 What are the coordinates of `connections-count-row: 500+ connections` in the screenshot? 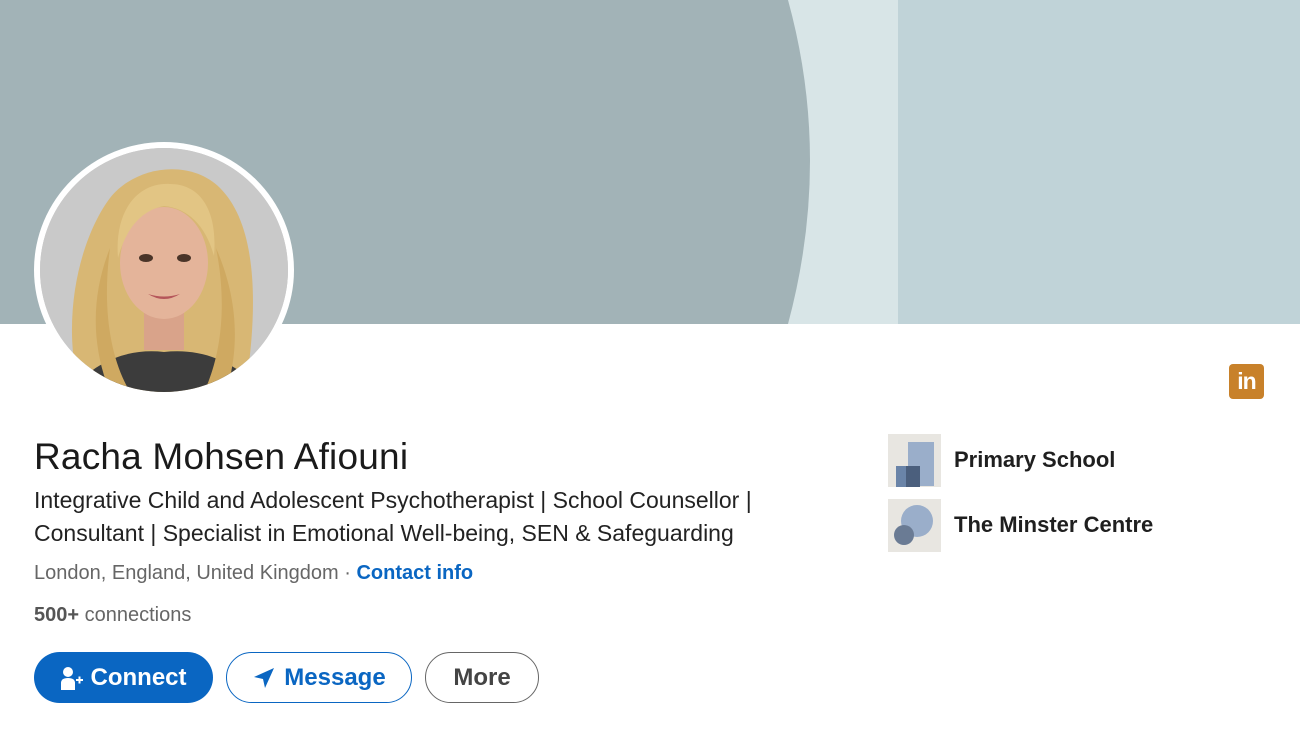 It's located at (112, 615).